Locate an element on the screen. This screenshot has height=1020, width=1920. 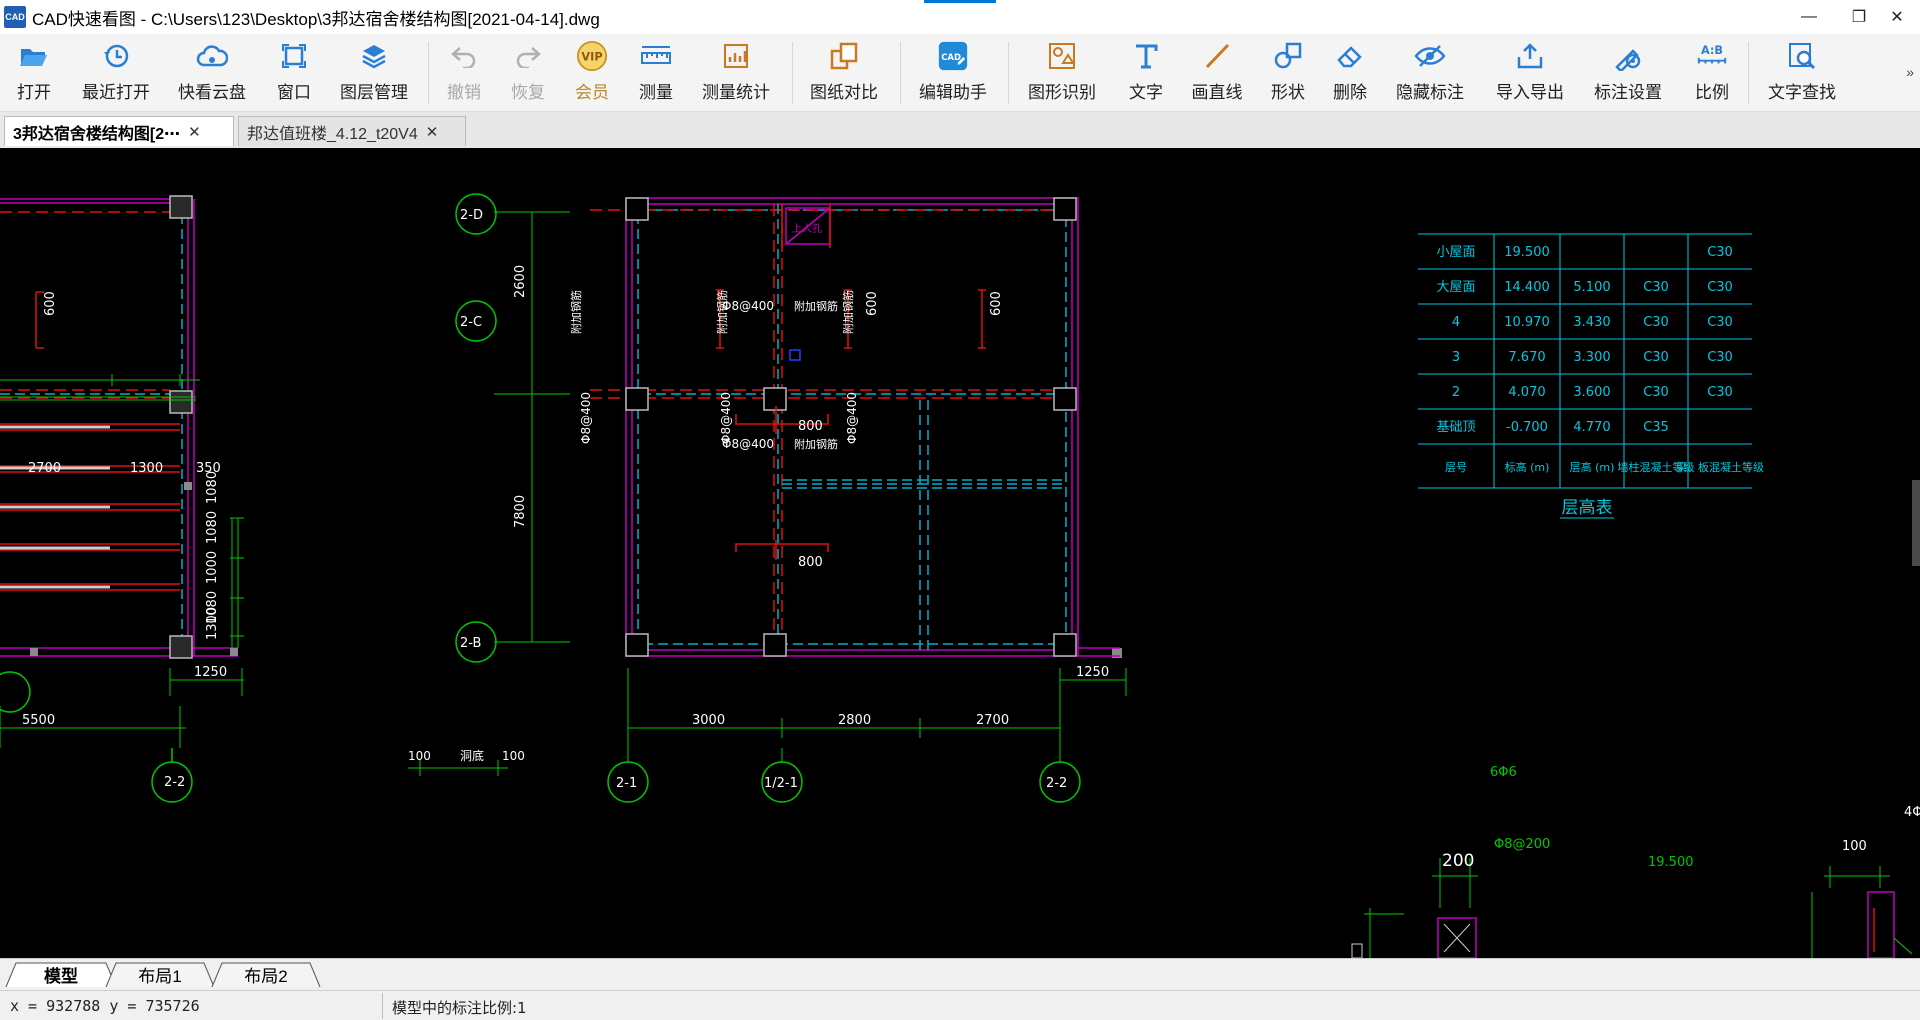
measure-stats-icon is located at coordinates (736, 56).